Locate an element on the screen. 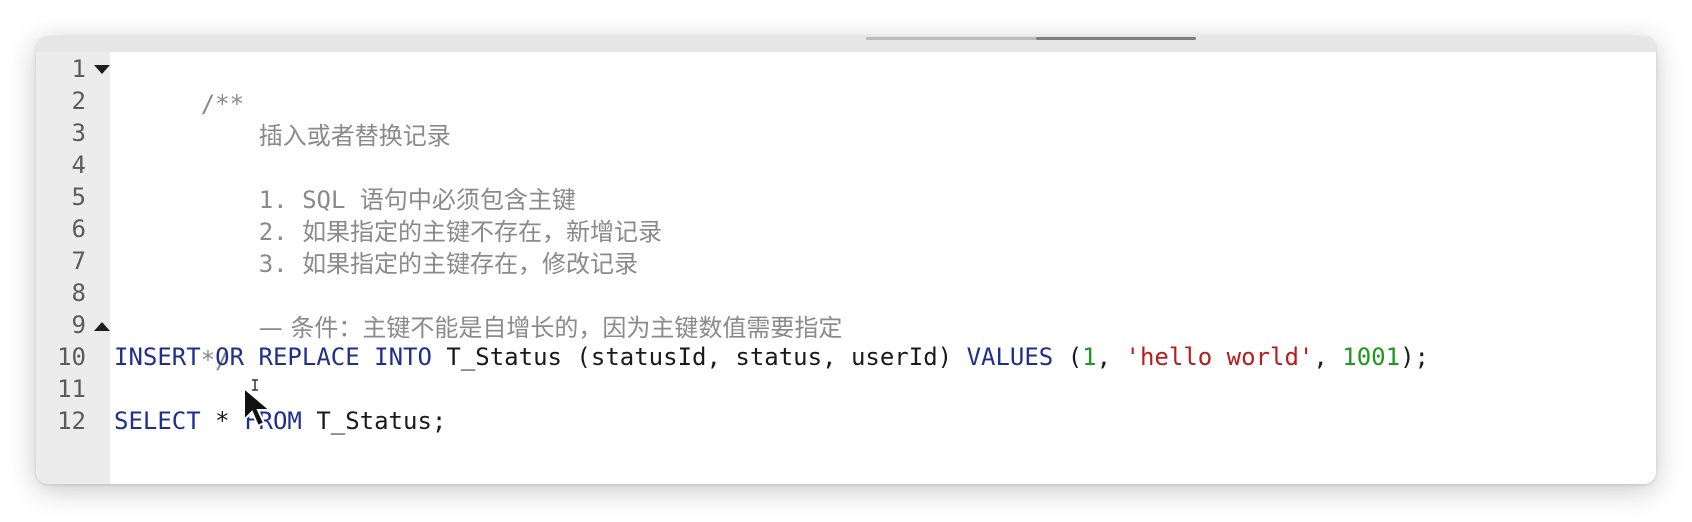  fold-expand-icon is located at coordinates (102, 326).